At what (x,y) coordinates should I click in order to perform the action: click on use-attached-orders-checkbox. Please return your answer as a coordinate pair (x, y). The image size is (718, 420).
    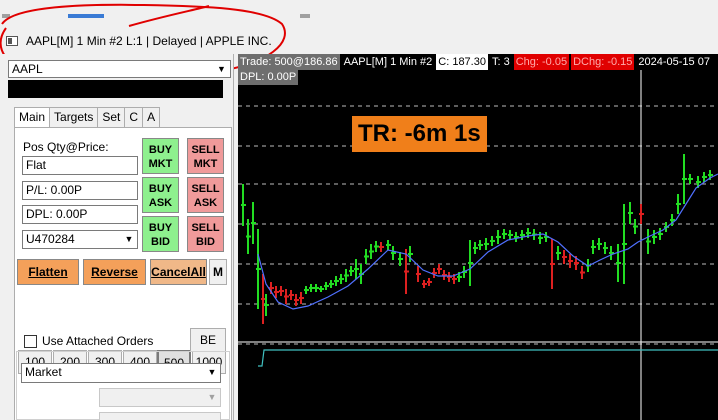
    Looking at the image, I should click on (30, 341).